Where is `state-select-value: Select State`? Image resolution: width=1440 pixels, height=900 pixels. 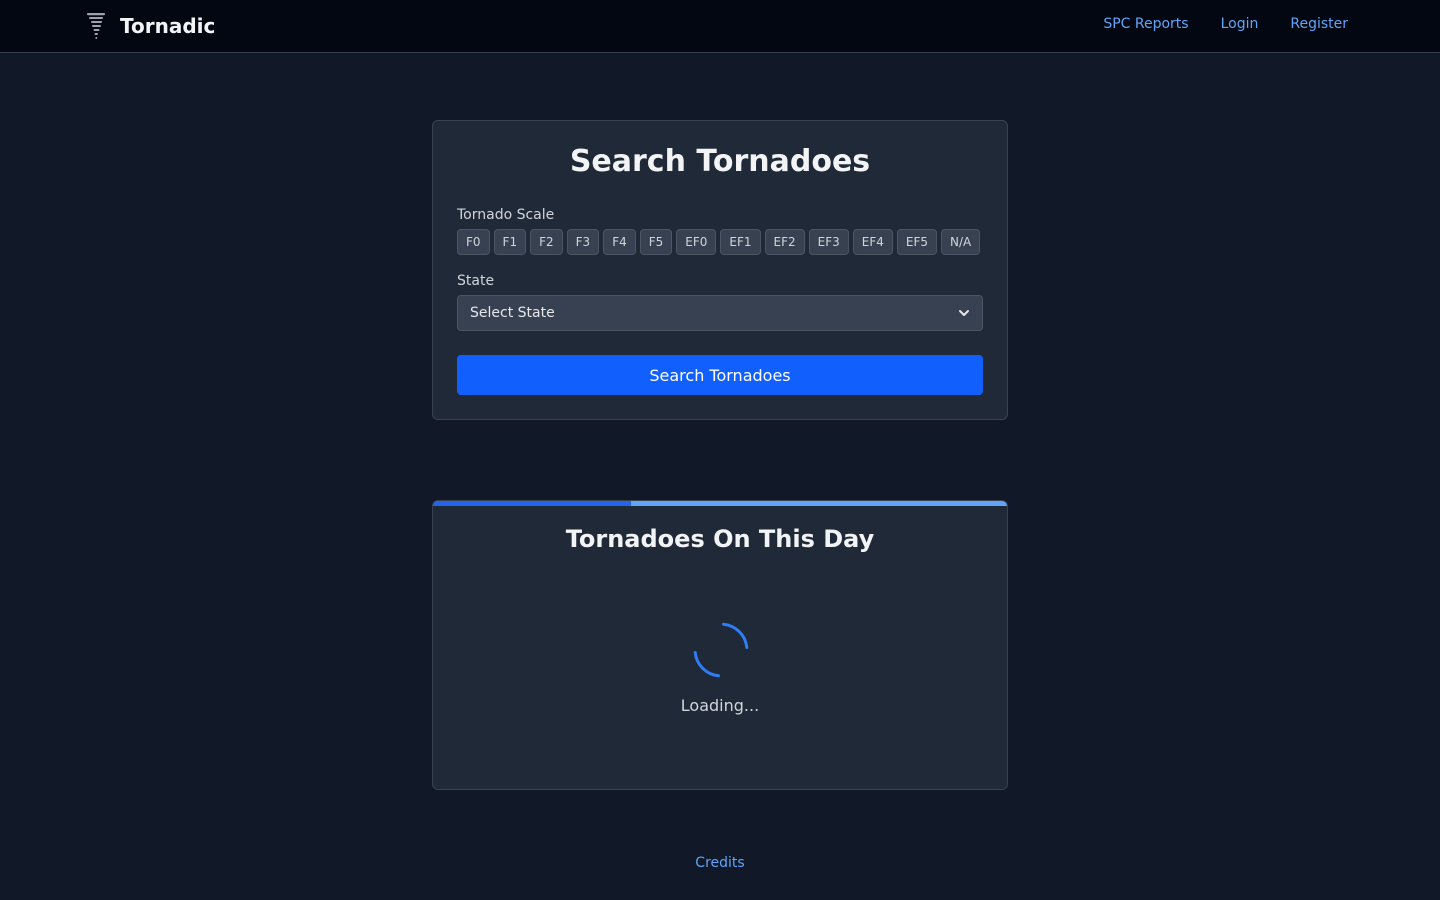 state-select-value: Select State is located at coordinates (512, 313).